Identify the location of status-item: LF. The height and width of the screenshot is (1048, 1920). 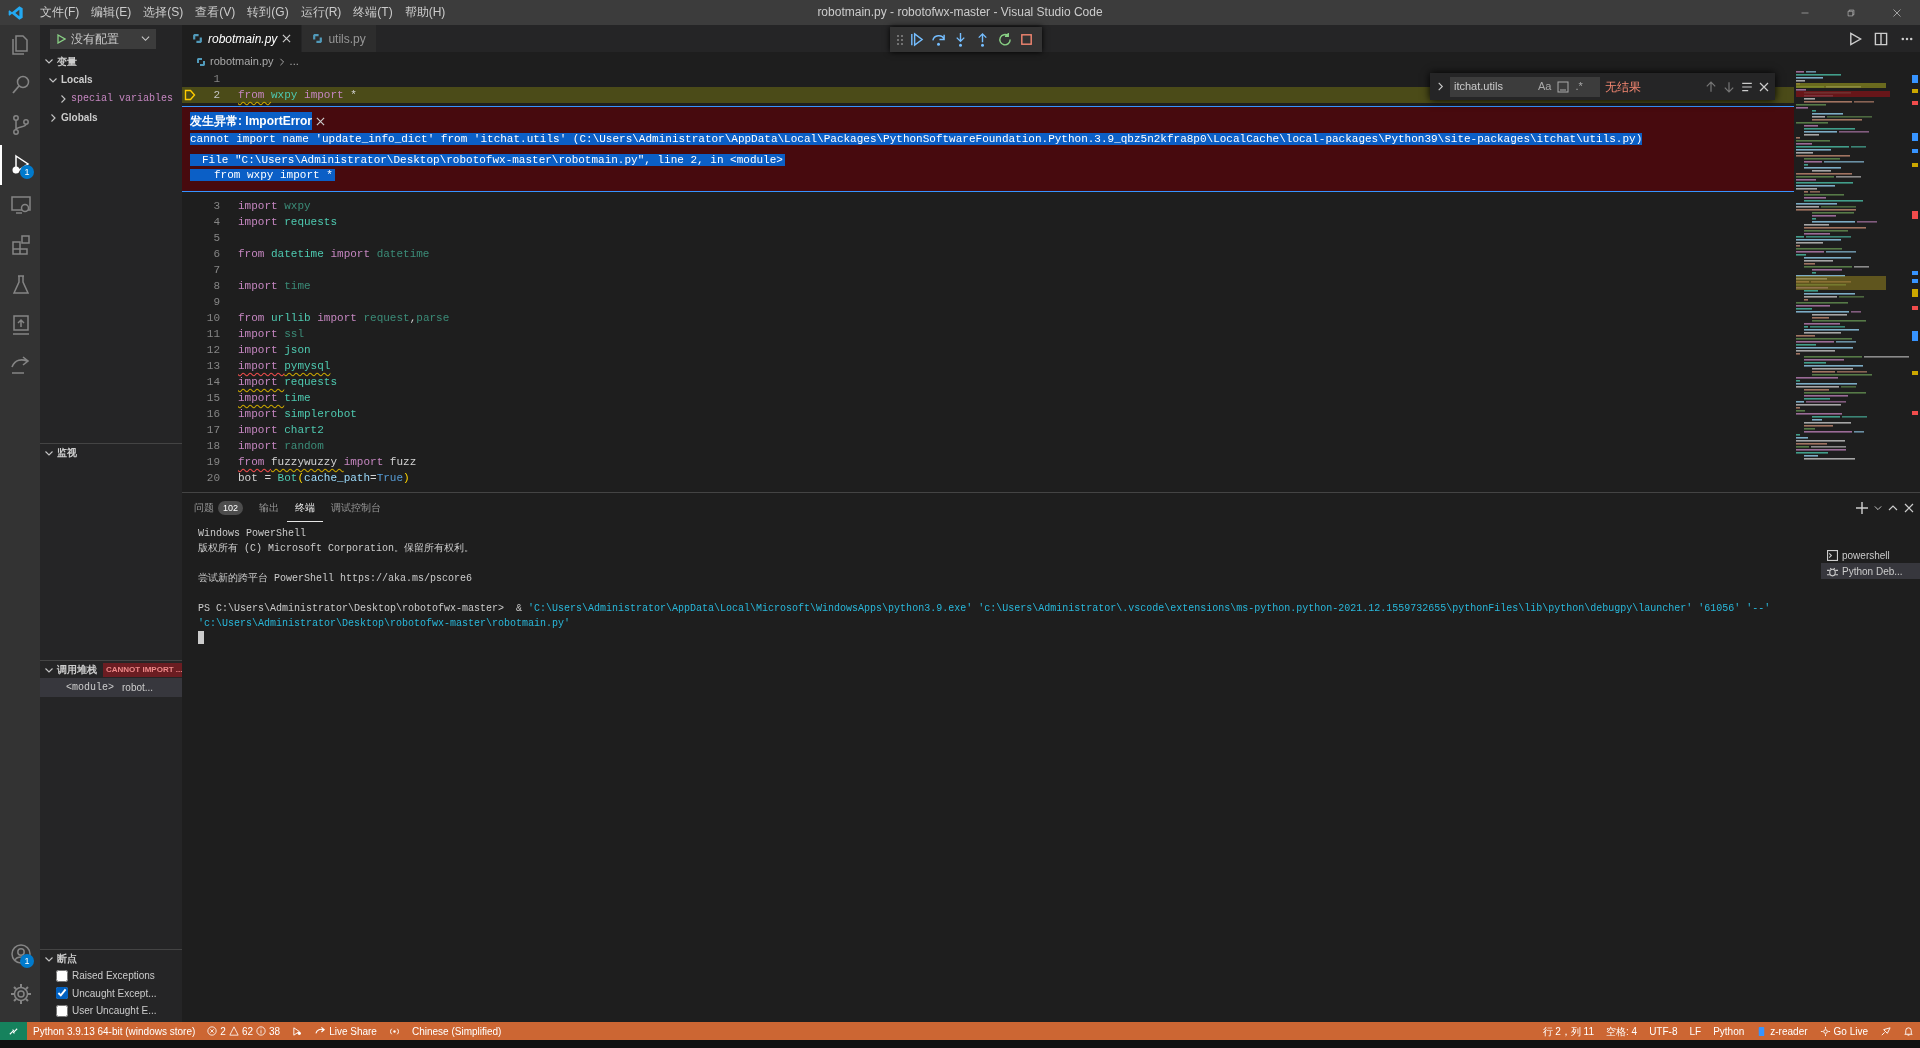
(1695, 1031).